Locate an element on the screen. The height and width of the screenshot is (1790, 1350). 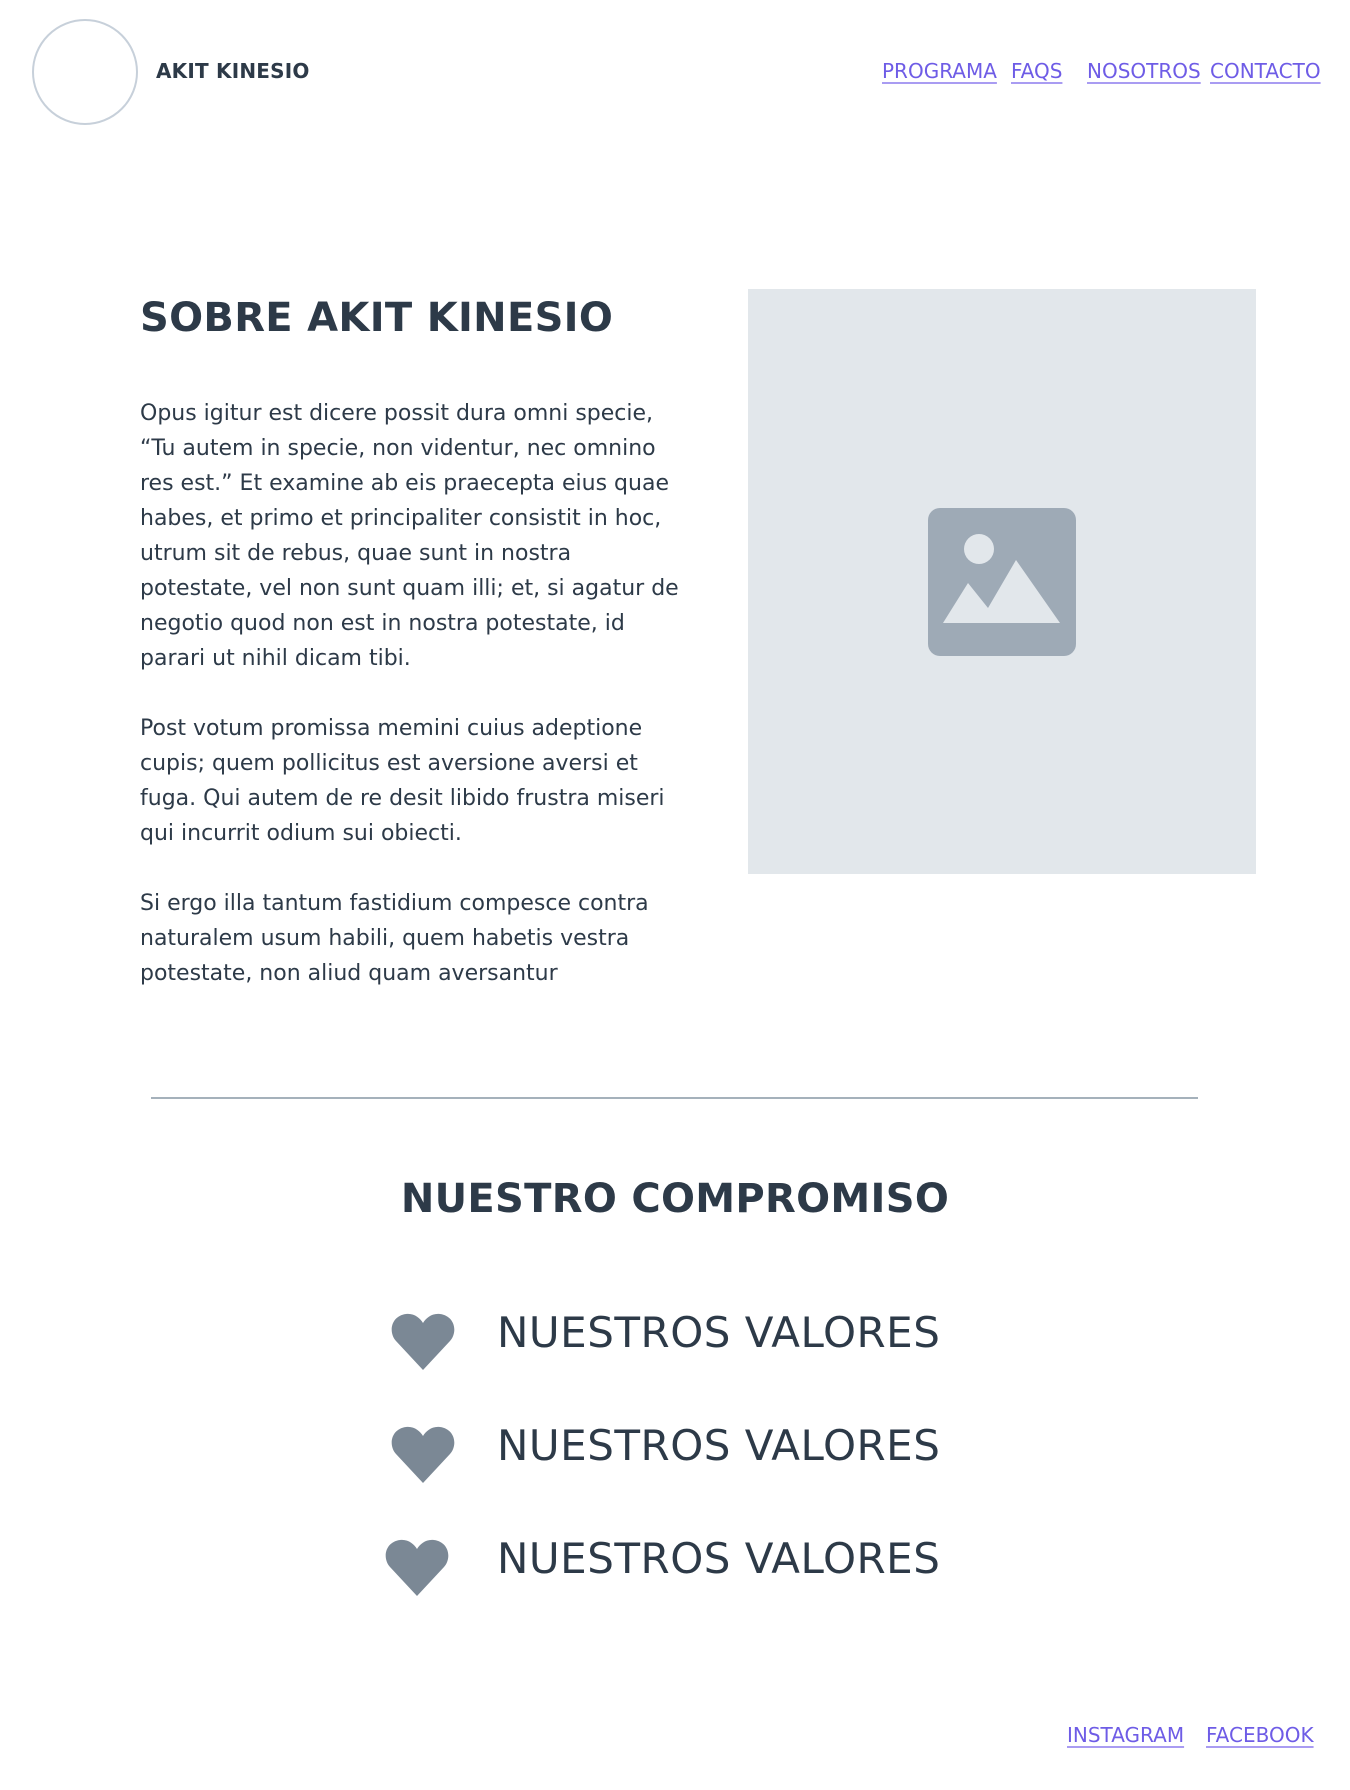
about-title: SOBRE AKIT KINESIO is located at coordinates (377, 318).